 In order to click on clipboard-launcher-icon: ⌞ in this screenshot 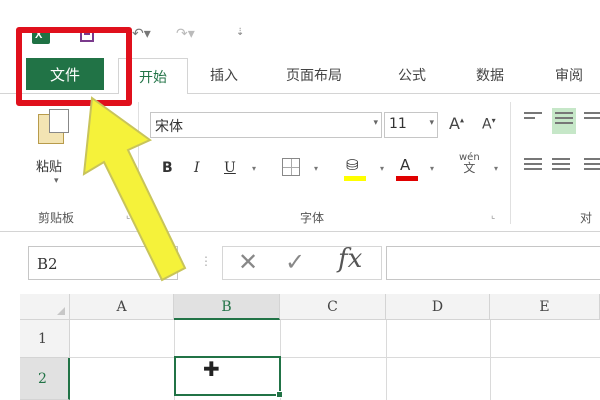, I will do `click(128, 216)`.